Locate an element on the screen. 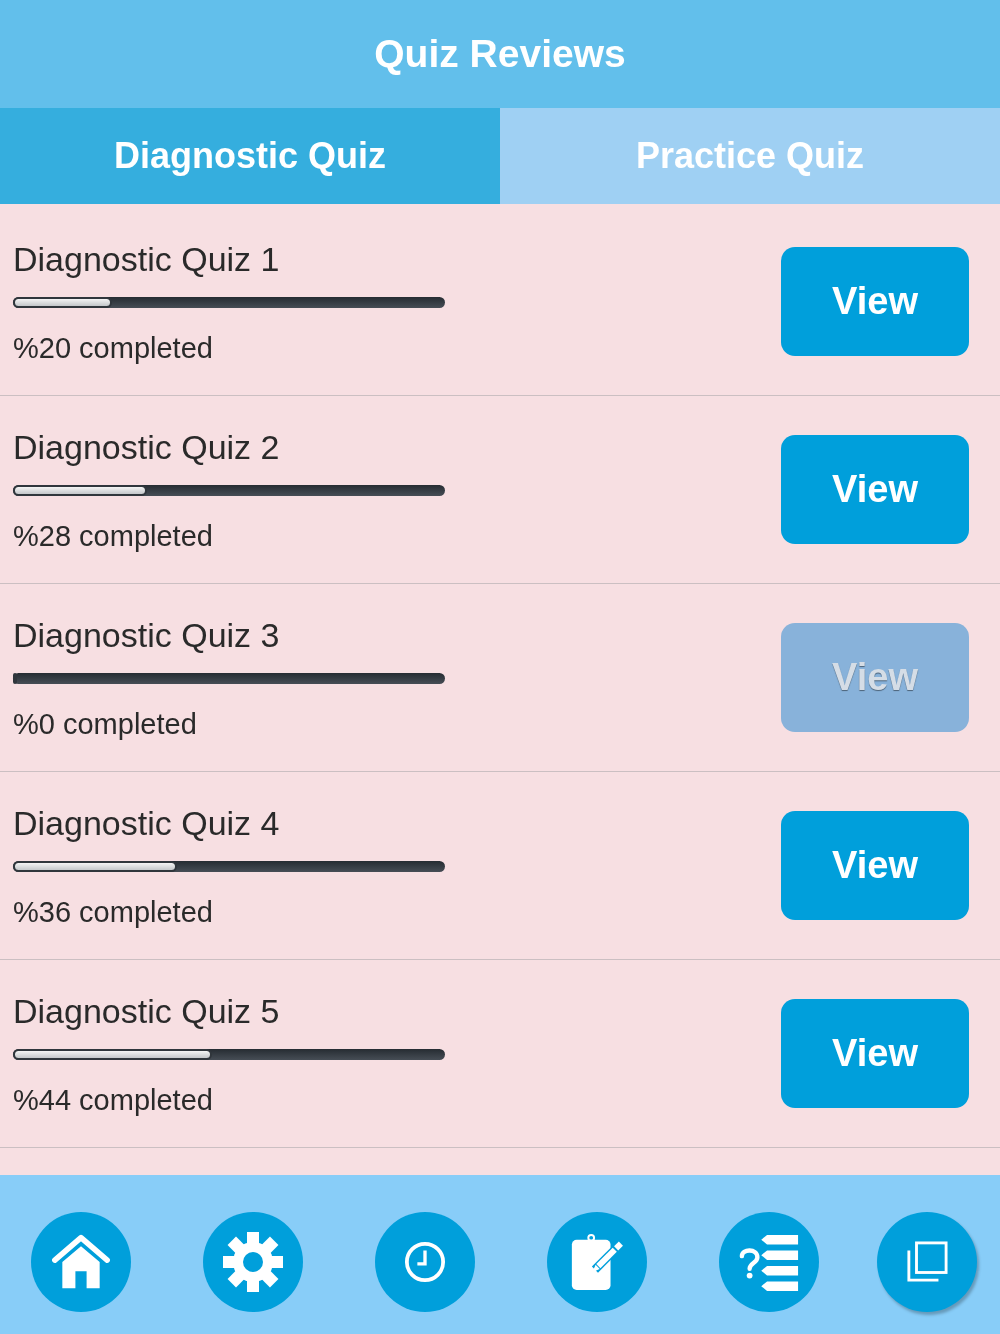 The image size is (1000, 1334). quiz-title: Diagnostic Quiz 5 is located at coordinates (147, 1010).